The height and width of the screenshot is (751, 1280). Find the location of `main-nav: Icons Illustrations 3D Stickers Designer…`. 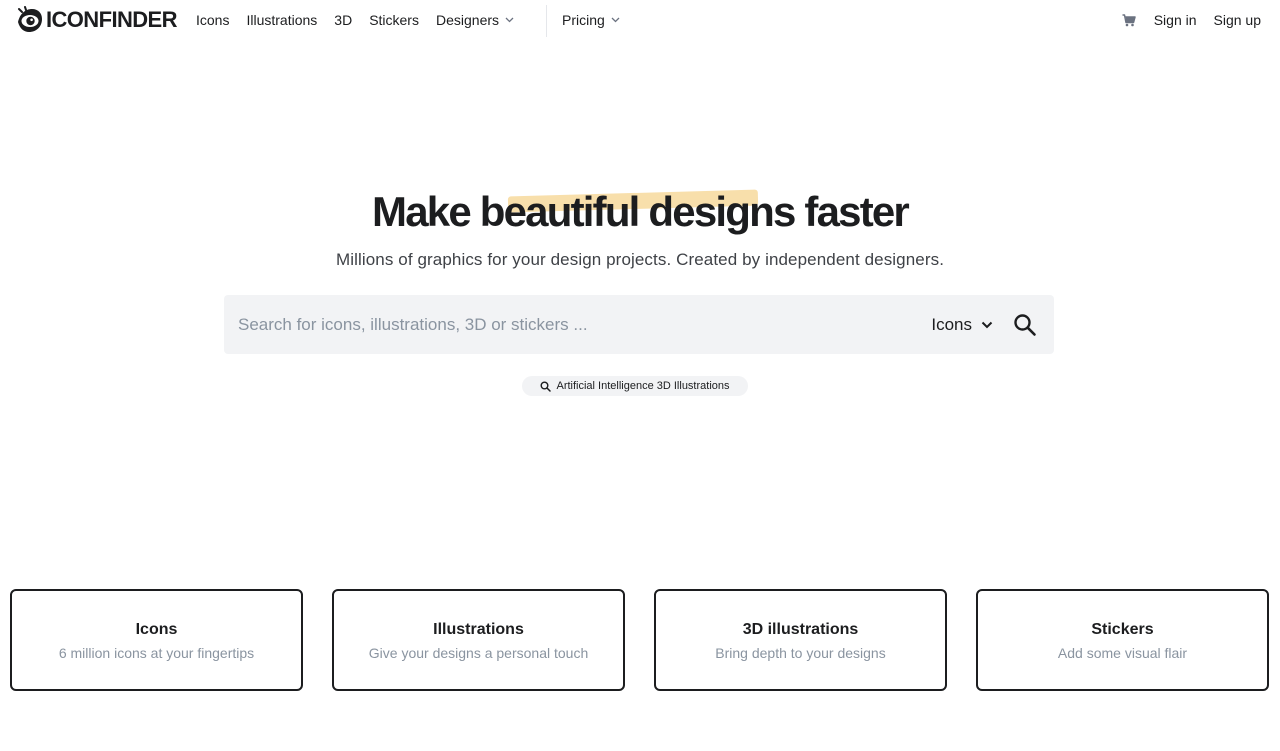

main-nav: Icons Illustrations 3D Stickers Designer… is located at coordinates (363, 20).